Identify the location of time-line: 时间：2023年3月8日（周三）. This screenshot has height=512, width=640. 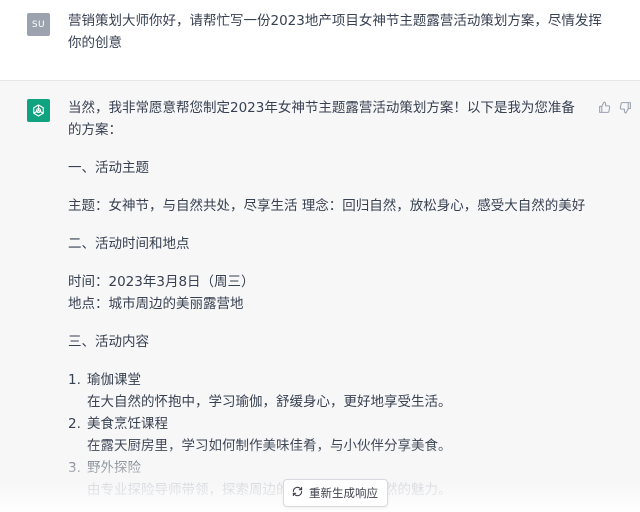
(161, 282).